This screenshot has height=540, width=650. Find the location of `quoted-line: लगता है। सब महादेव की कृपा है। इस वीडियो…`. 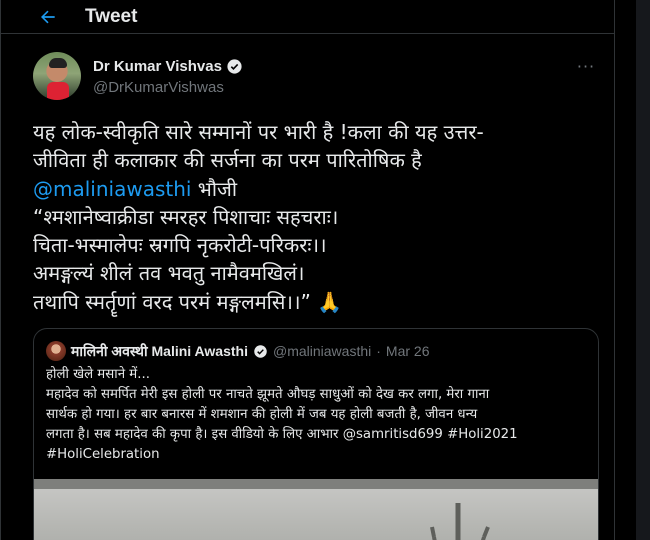

quoted-line: लगता है। सब महादेव की कृपा है। इस वीडियो… is located at coordinates (282, 434).